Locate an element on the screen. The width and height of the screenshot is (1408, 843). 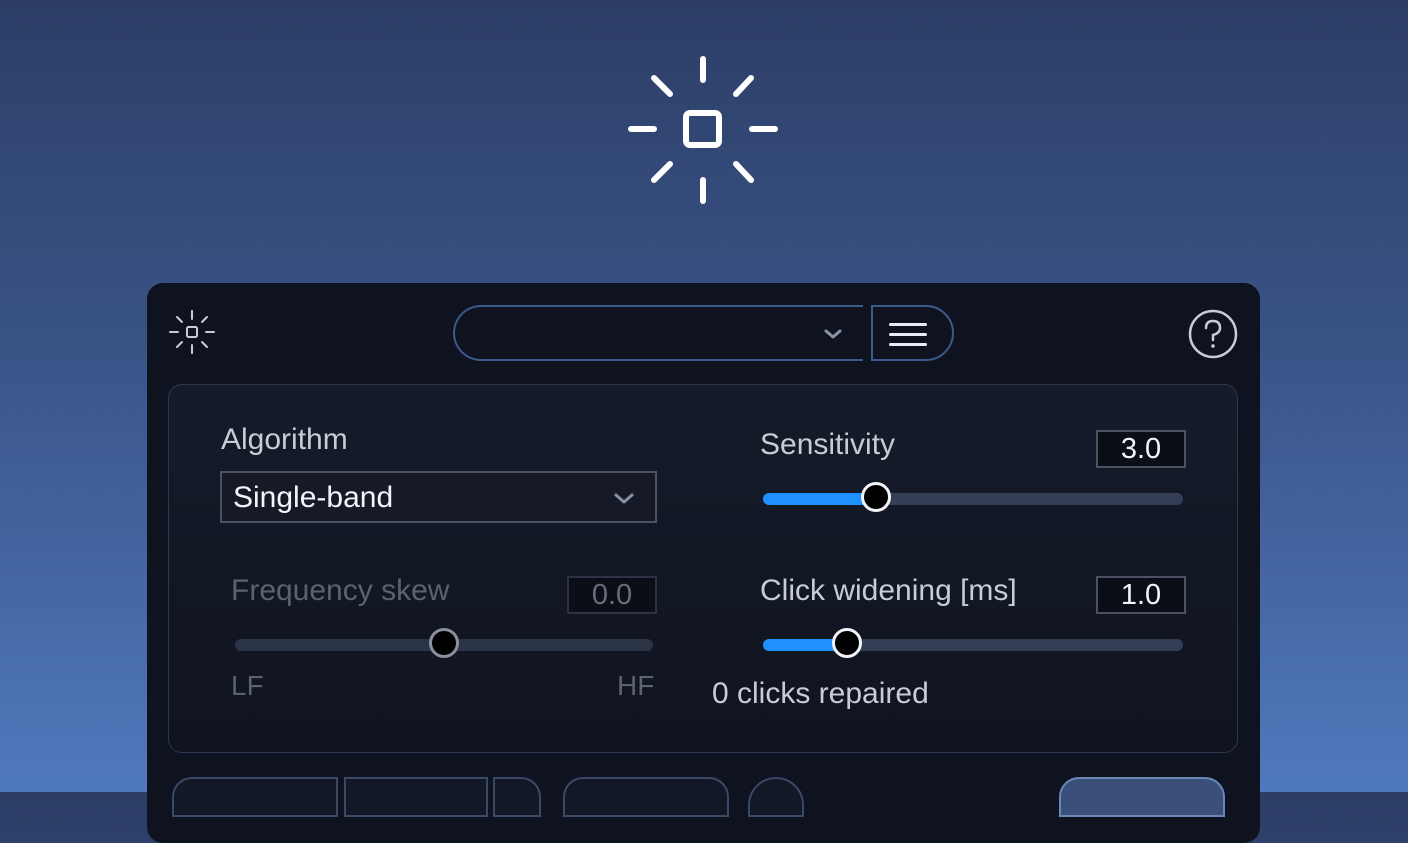
frequency-skew-label: Frequency skew is located at coordinates (340, 590).